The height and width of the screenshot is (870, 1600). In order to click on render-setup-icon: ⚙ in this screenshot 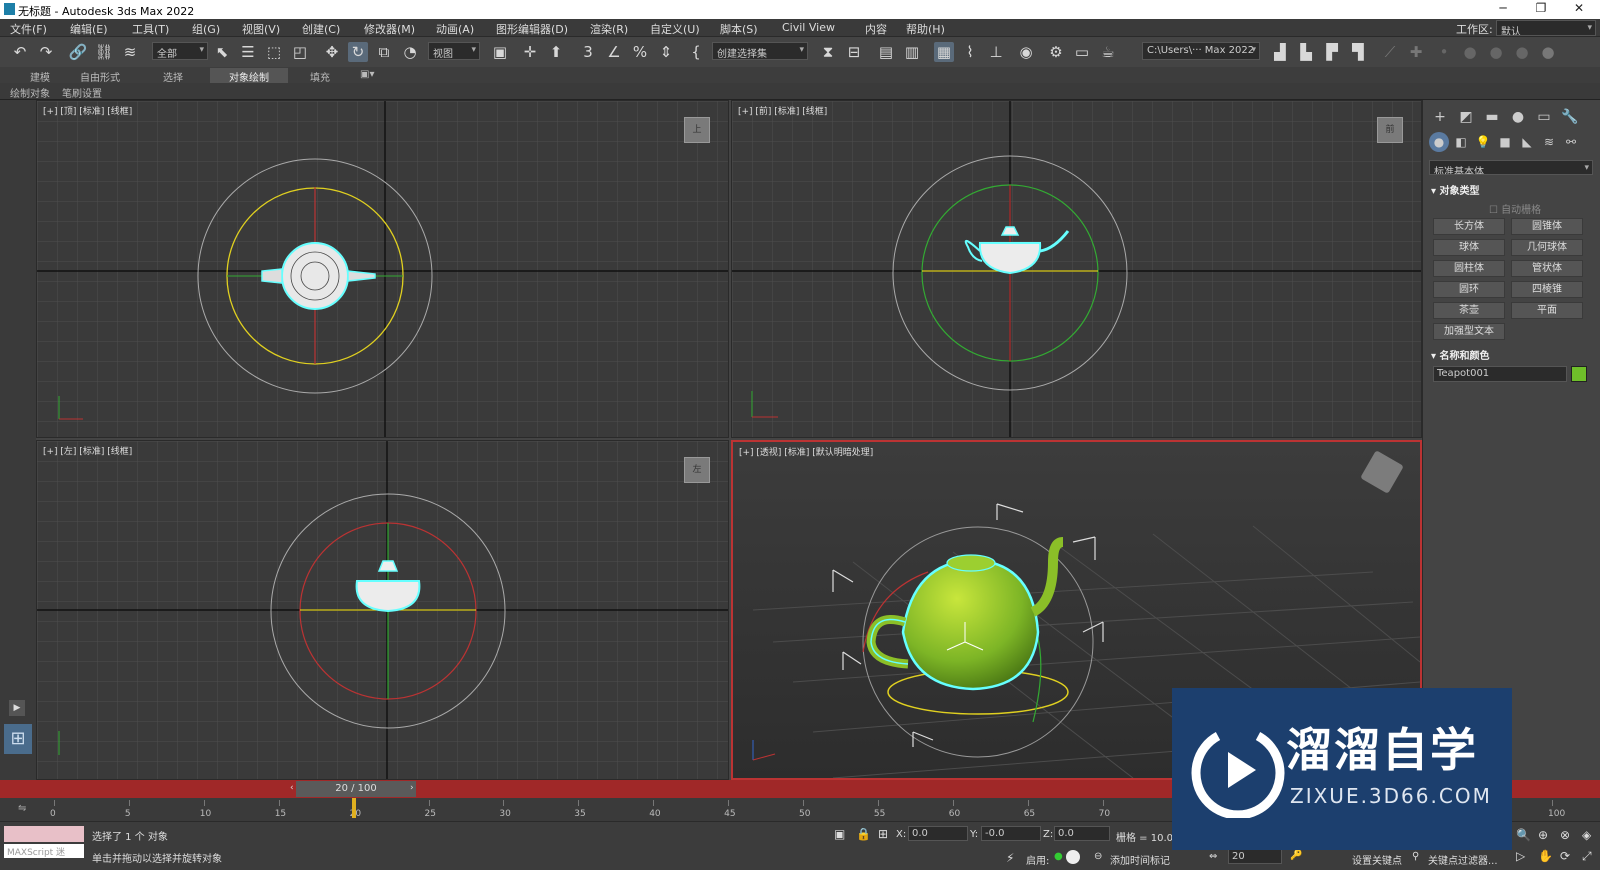, I will do `click(1056, 52)`.